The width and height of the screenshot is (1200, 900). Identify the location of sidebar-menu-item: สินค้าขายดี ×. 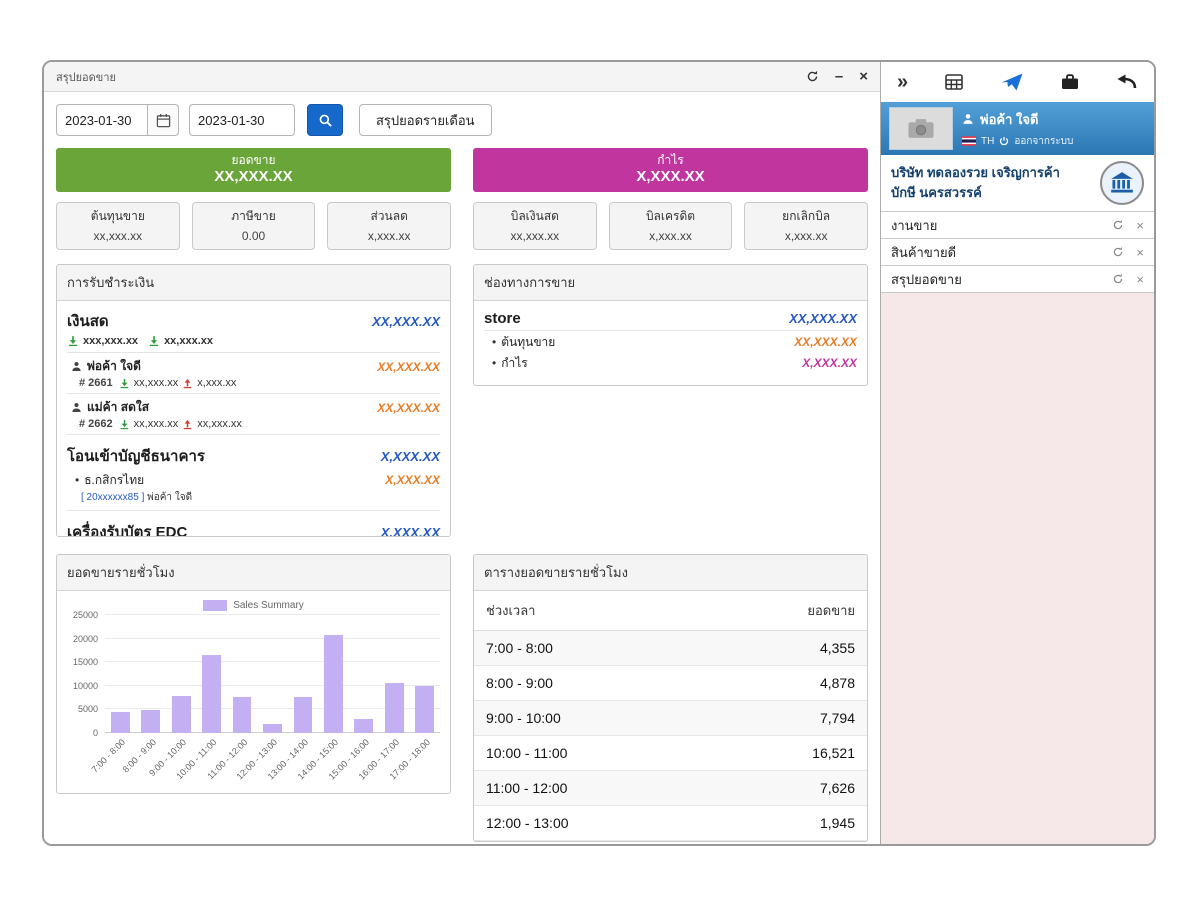
(1017, 252).